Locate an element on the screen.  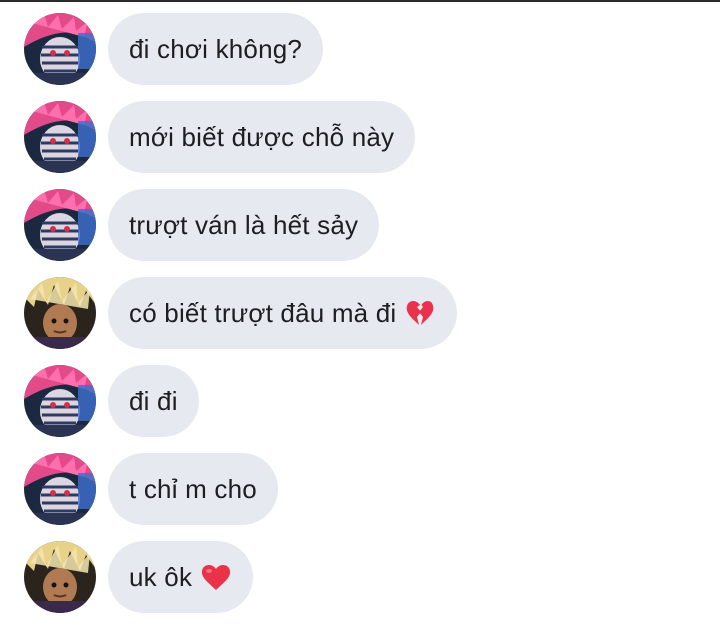
message-bubble: t chỉ m cho is located at coordinates (193, 489).